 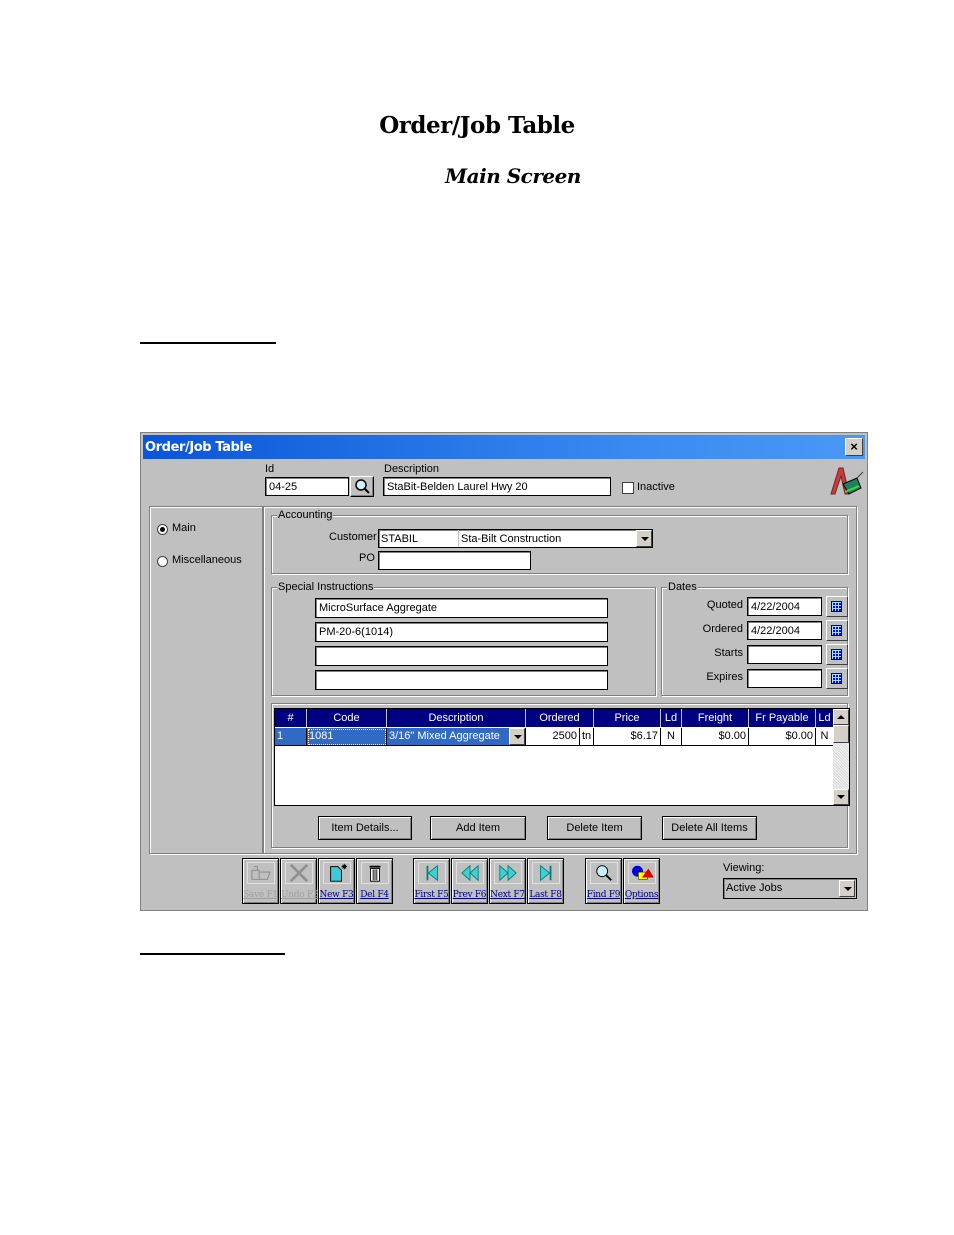 What do you see at coordinates (854, 447) in the screenshot?
I see `close-button: ×` at bounding box center [854, 447].